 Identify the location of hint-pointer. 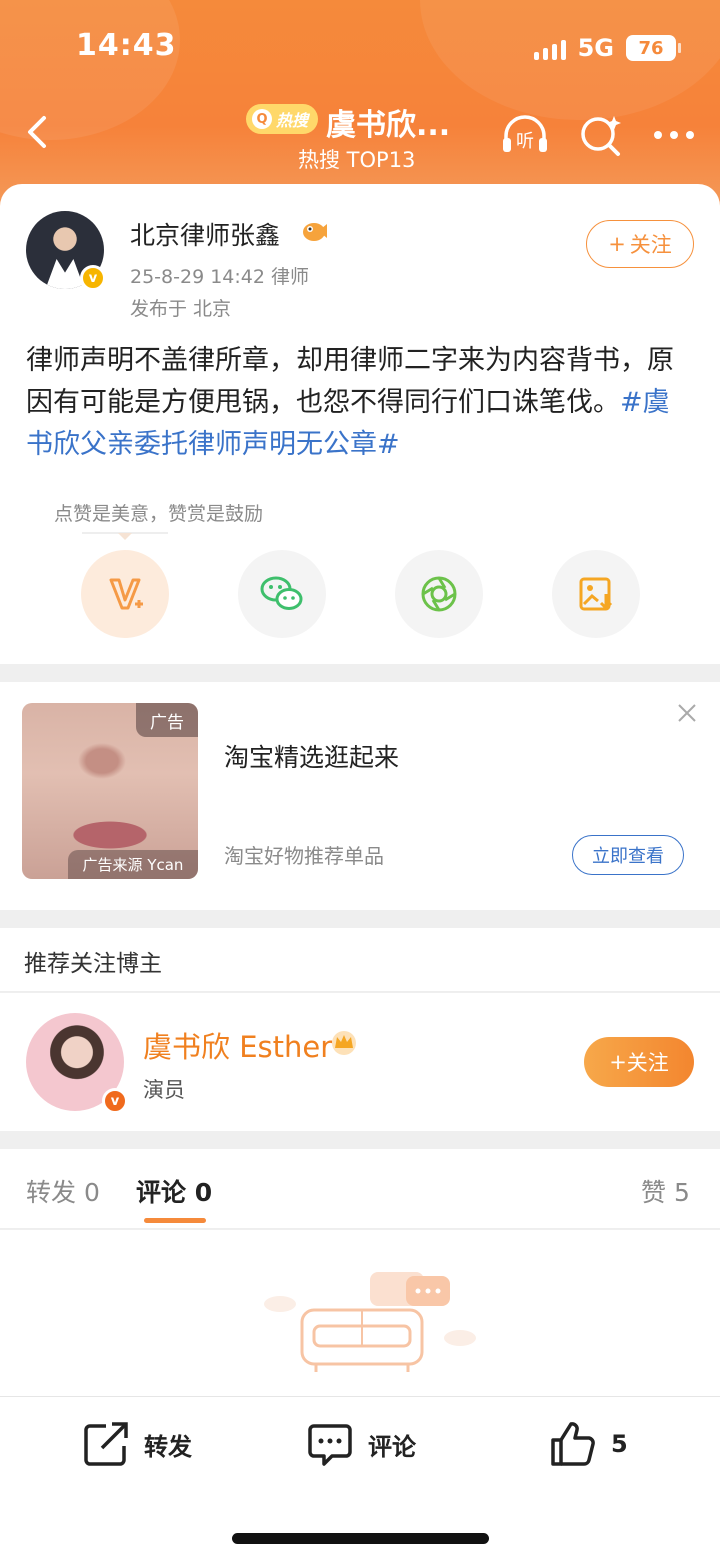
(125, 536).